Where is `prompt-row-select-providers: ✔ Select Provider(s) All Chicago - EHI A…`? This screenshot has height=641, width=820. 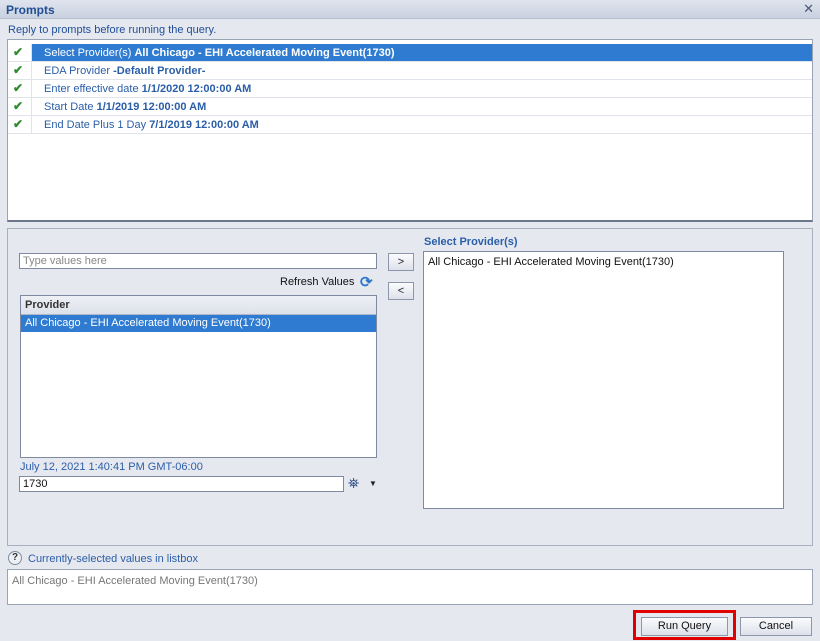 prompt-row-select-providers: ✔ Select Provider(s) All Chicago - EHI A… is located at coordinates (410, 53).